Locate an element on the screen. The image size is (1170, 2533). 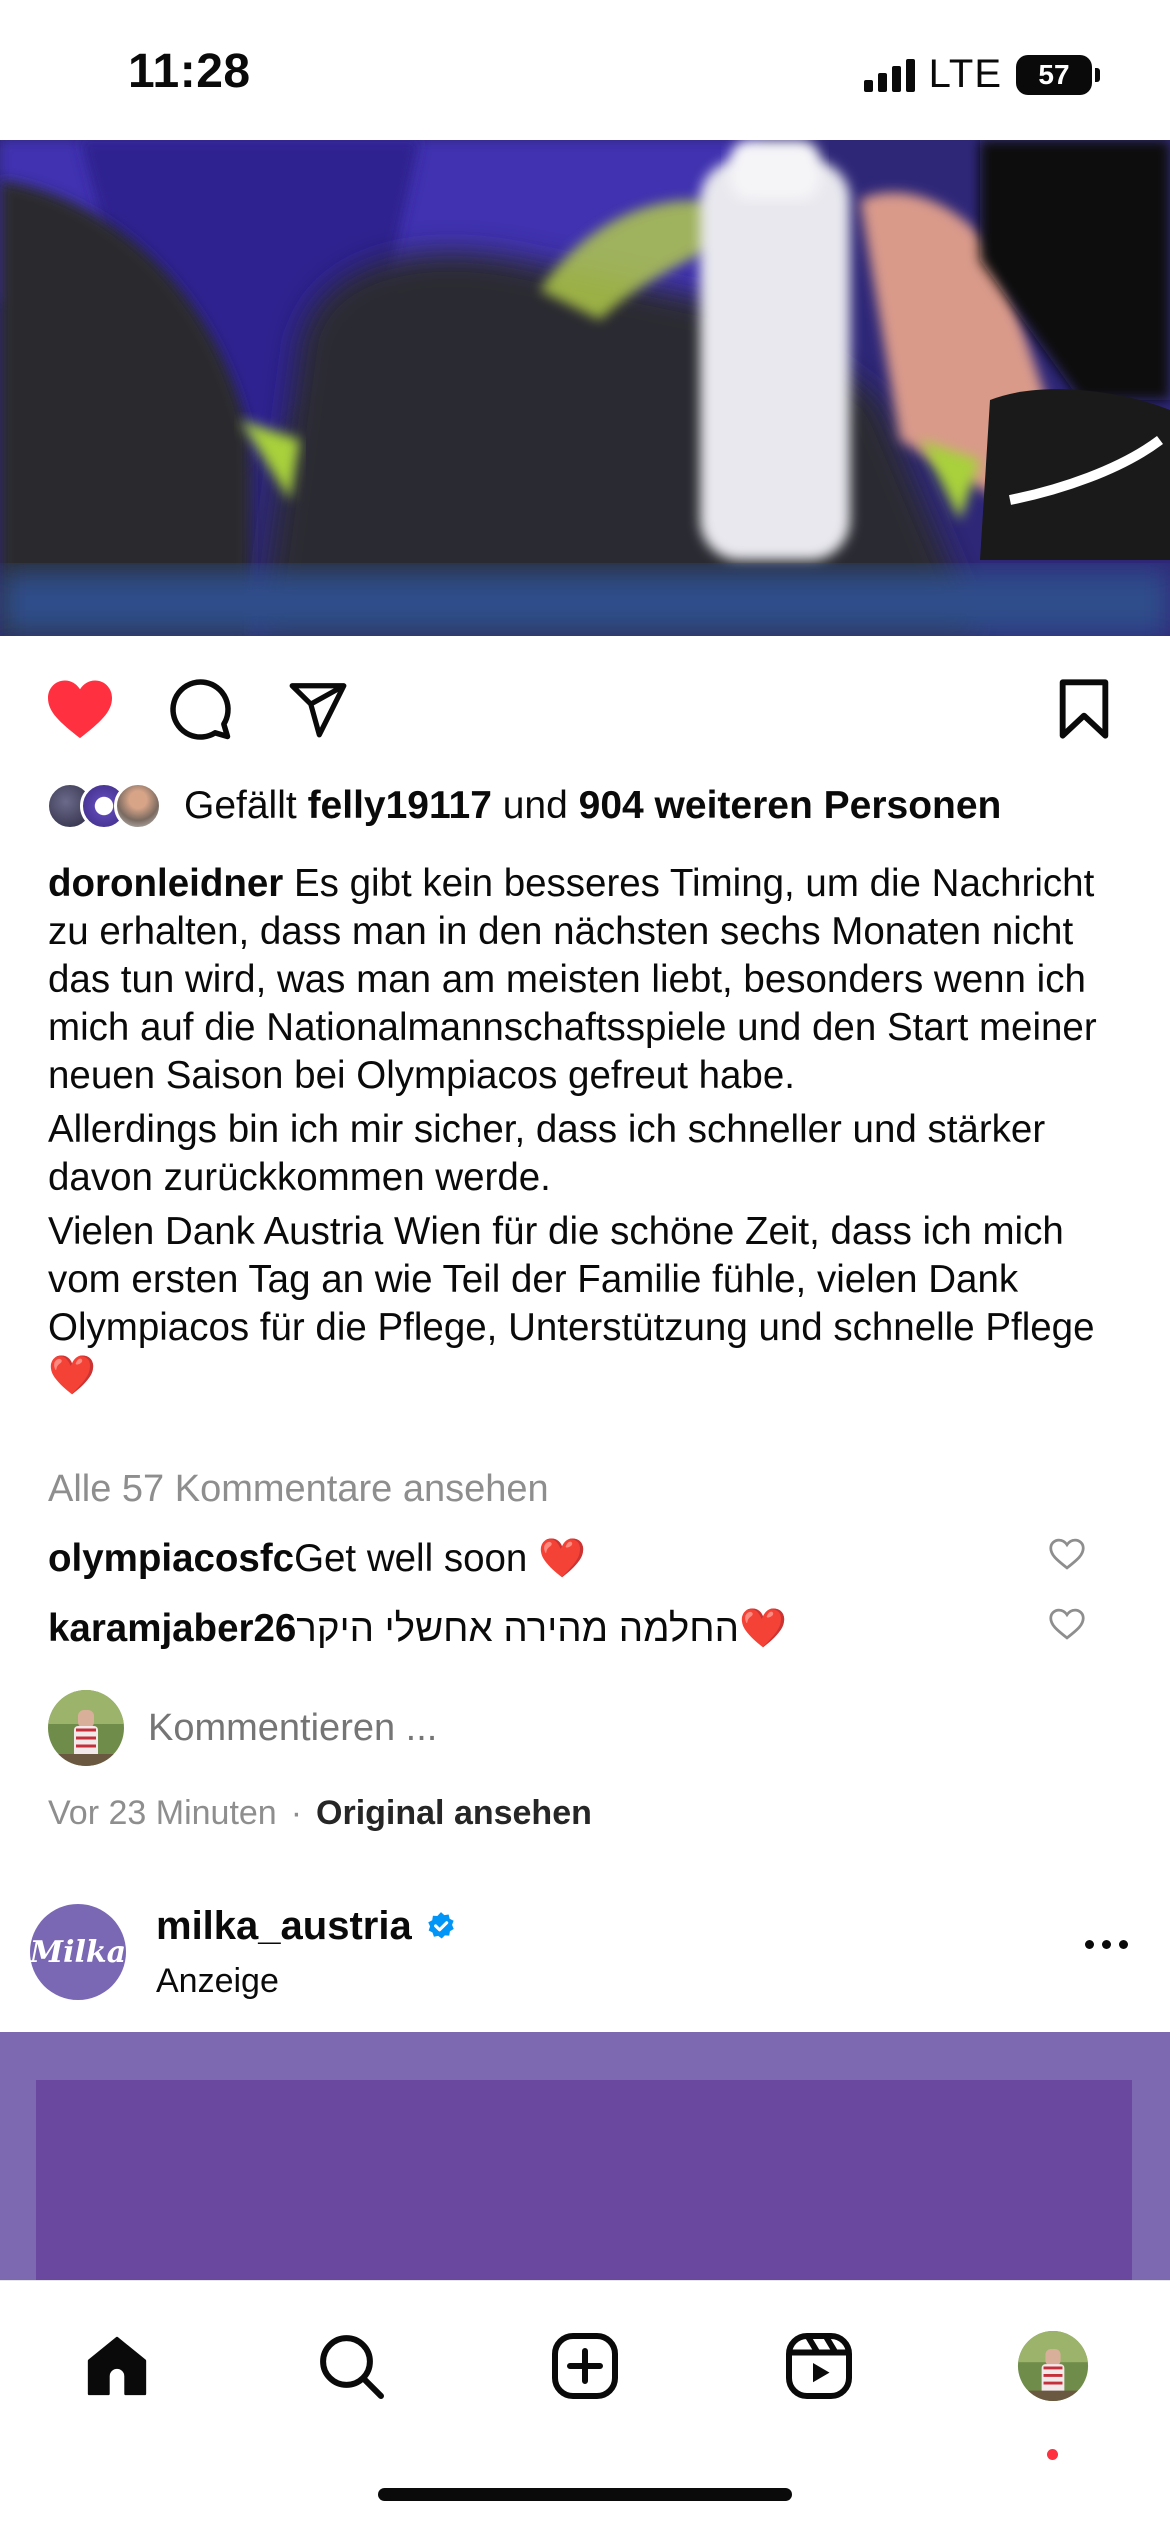
likes-count: 904 weiteren Personen is located at coordinates (790, 805).